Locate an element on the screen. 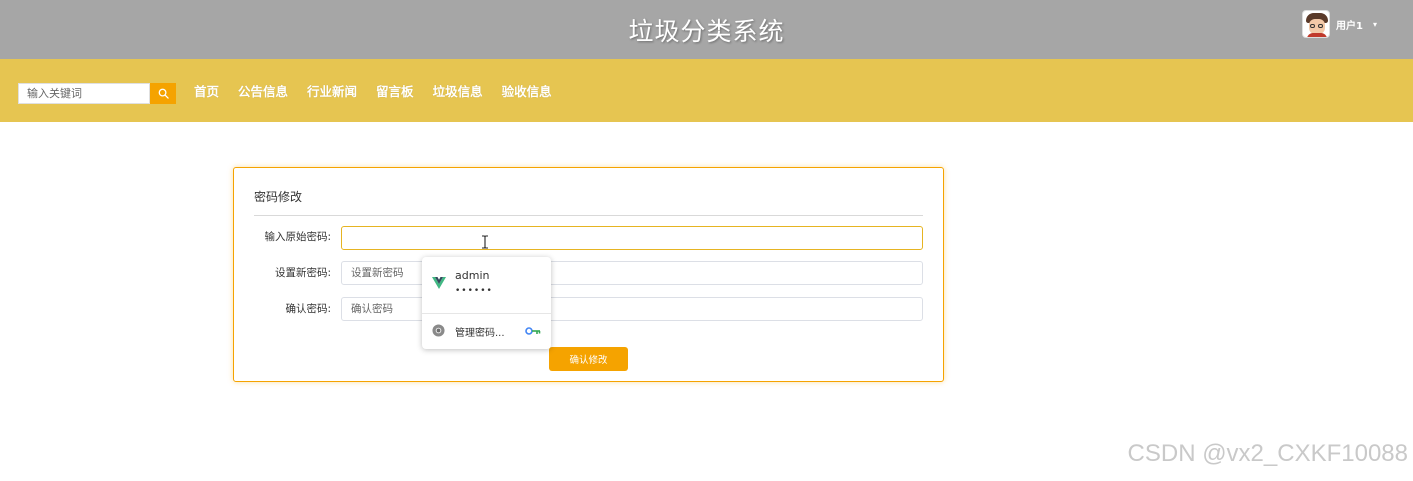 The height and width of the screenshot is (481, 1413). top-header: 垃圾分类系统 用户1 ▾ is located at coordinates (706, 29).